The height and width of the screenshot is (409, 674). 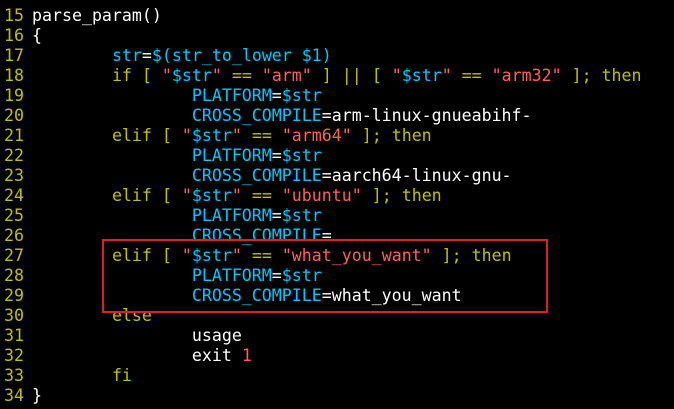 I want to click on code-token: ), so click(x=326, y=55).